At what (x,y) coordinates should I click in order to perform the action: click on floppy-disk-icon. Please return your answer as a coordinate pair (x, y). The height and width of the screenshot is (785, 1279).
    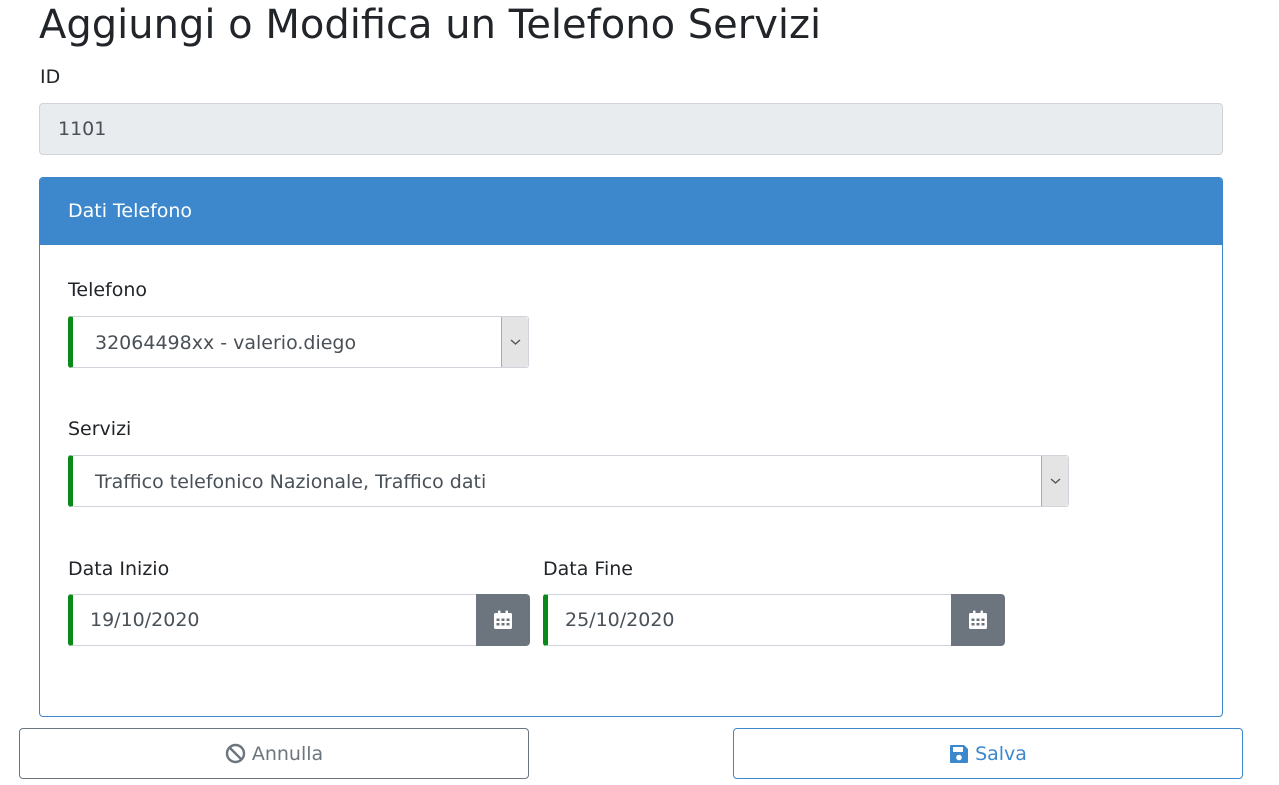
    Looking at the image, I should click on (959, 754).